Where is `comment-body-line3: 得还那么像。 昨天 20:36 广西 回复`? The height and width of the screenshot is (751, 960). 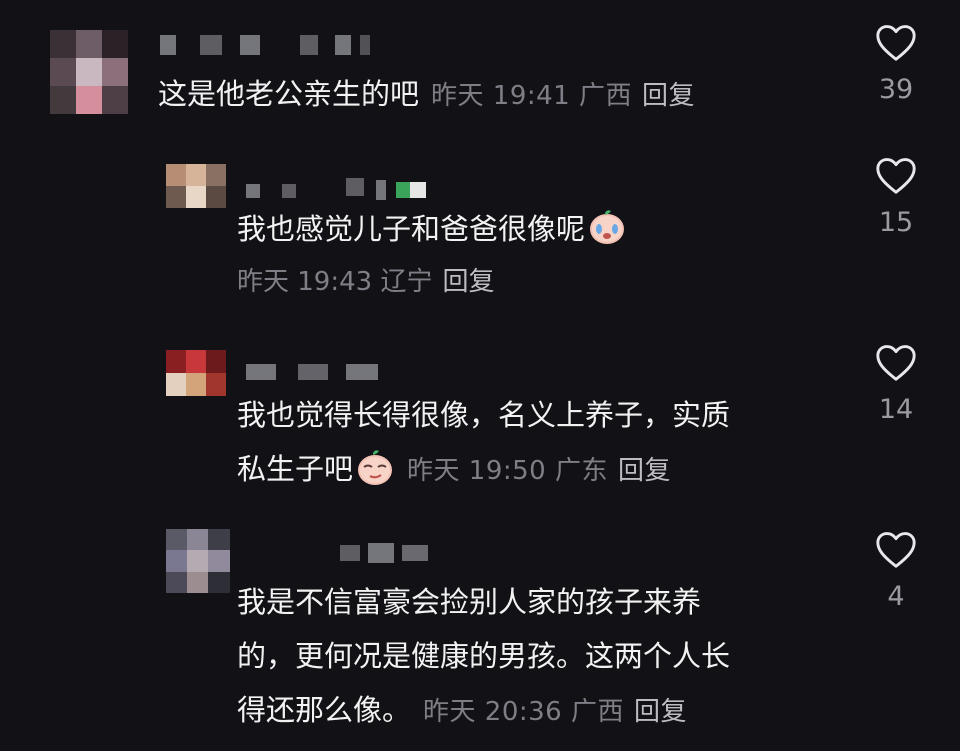 comment-body-line3: 得还那么像。 昨天 20:36 广西 回复 is located at coordinates (483, 711).